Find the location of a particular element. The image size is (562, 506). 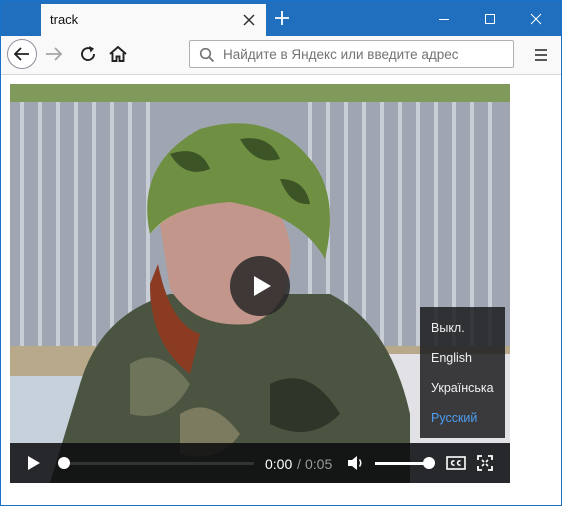

search-icon is located at coordinates (207, 55).